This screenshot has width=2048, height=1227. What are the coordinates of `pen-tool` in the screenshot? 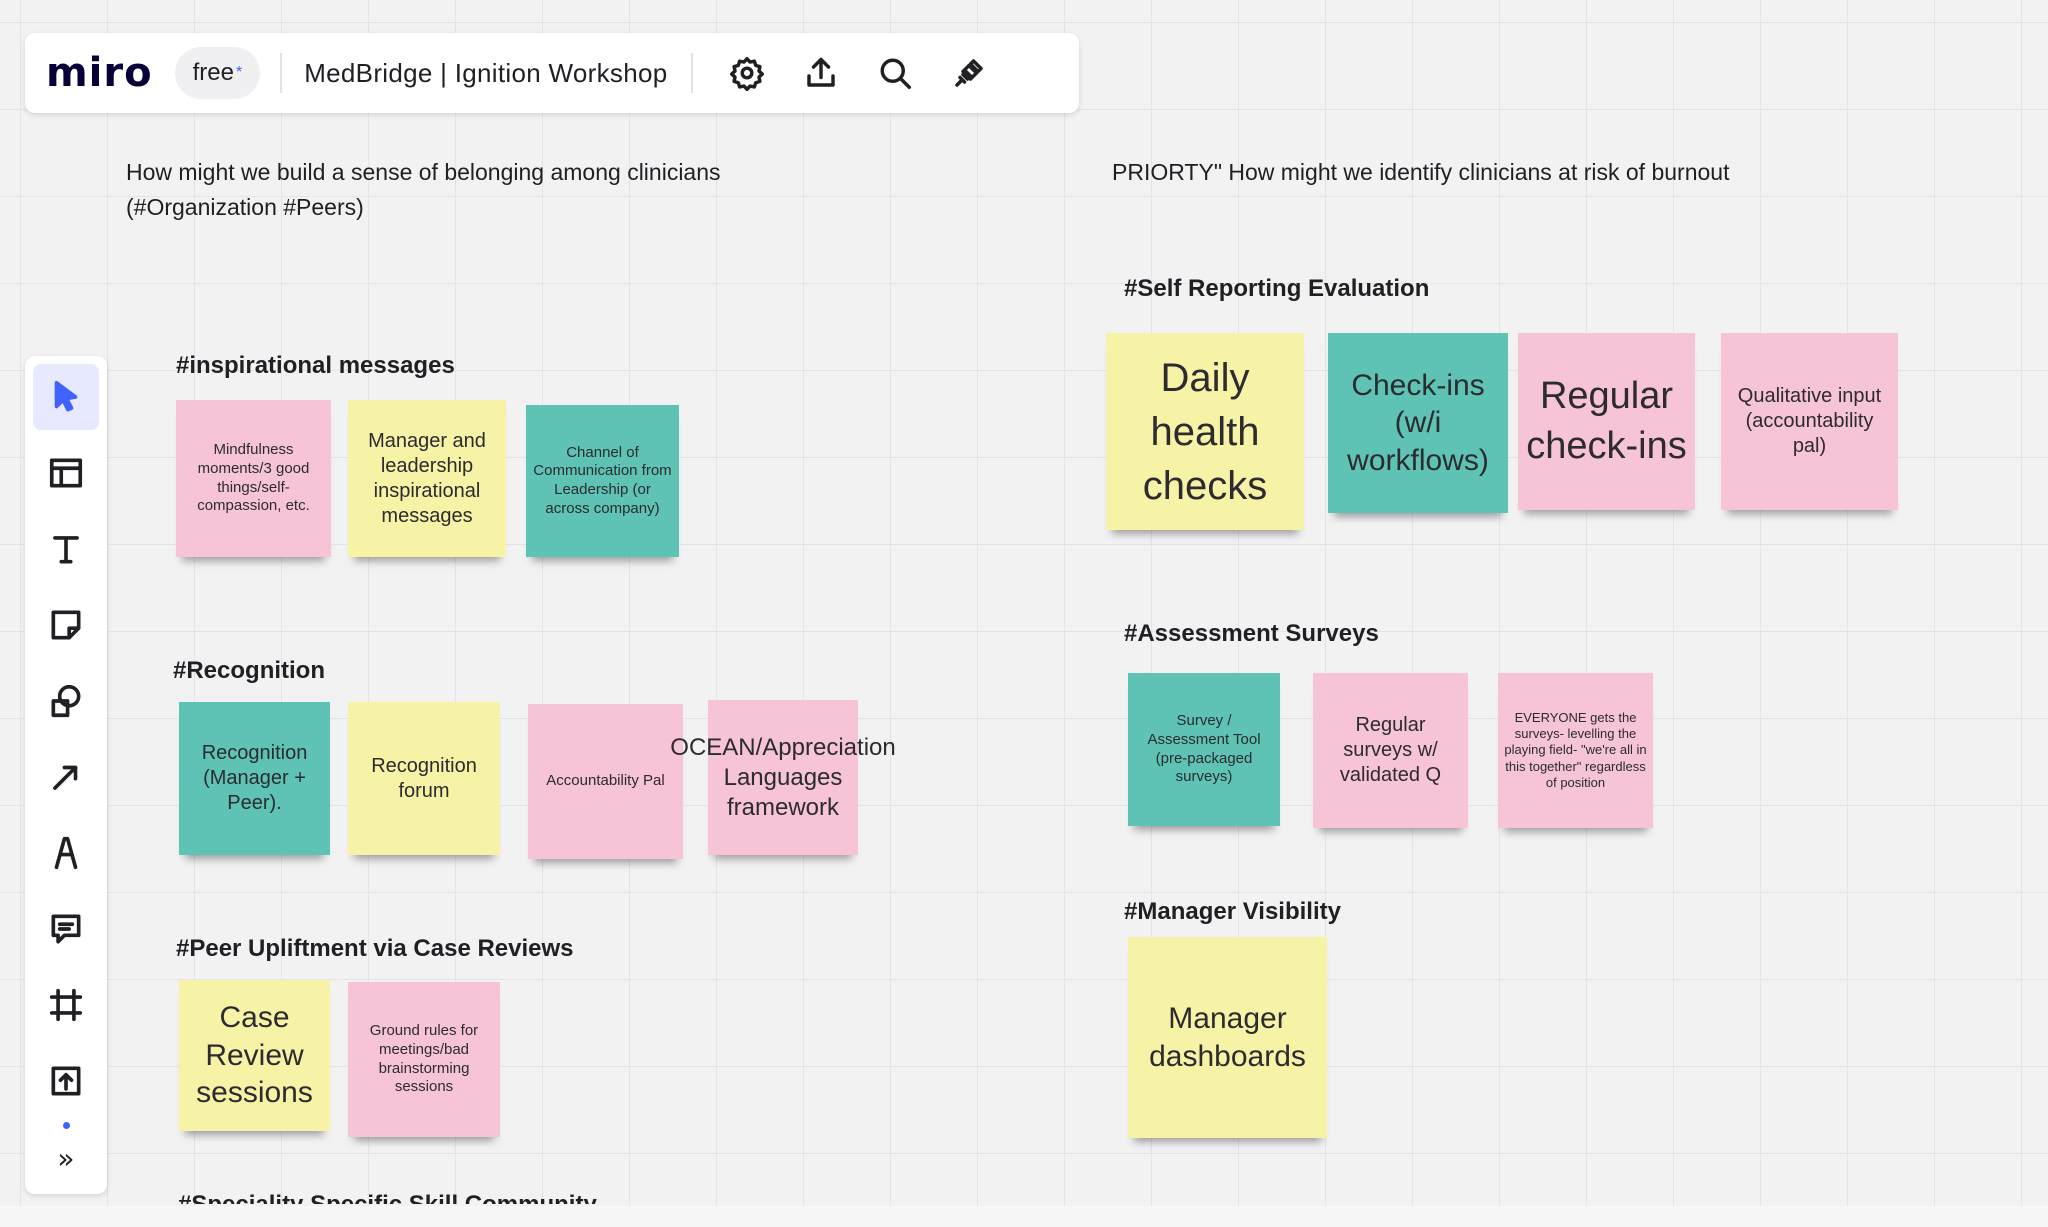 It's located at (66, 853).